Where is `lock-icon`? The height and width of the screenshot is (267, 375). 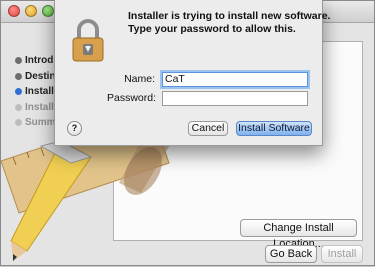 lock-icon is located at coordinates (88, 40).